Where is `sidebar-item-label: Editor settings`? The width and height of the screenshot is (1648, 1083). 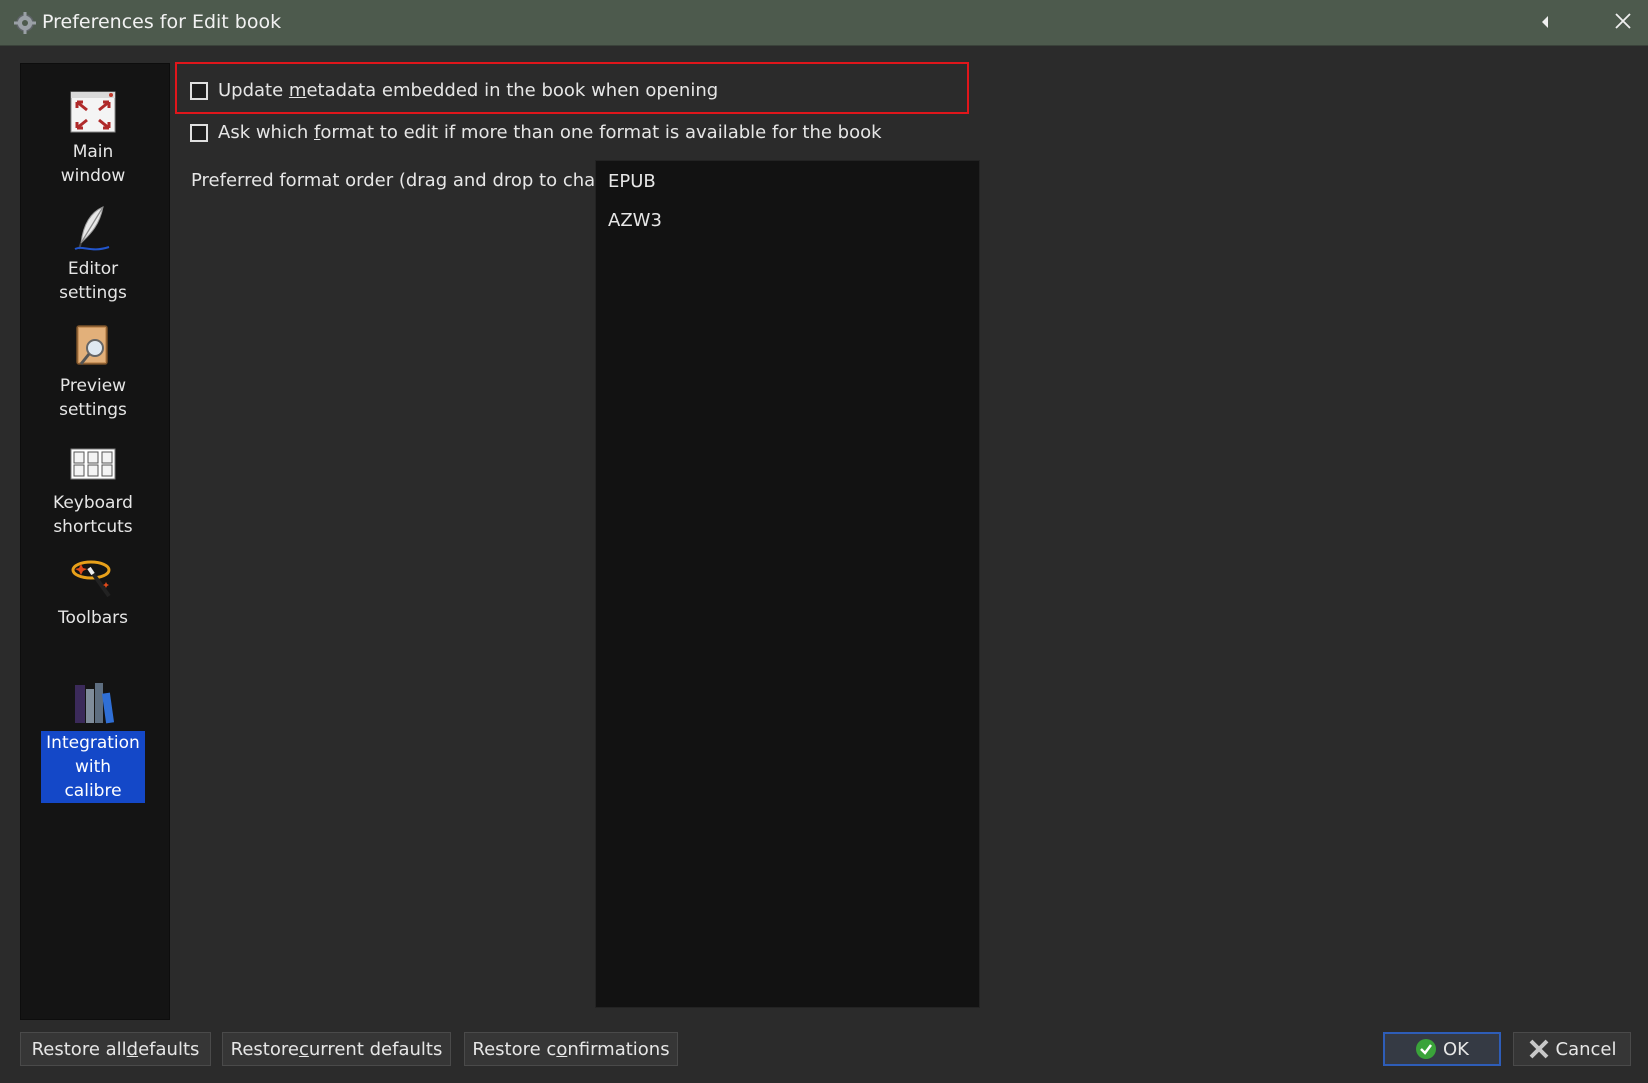 sidebar-item-label: Editor settings is located at coordinates (93, 281).